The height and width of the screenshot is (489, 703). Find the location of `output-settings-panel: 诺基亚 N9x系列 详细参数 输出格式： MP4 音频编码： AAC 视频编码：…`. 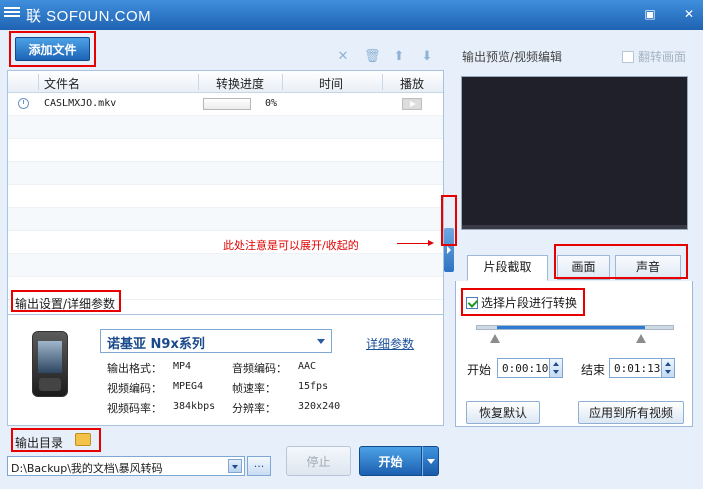

output-settings-panel: 诺基亚 N9x系列 详细参数 输出格式： MP4 音频编码： AAC 视频编码：… is located at coordinates (225, 370).